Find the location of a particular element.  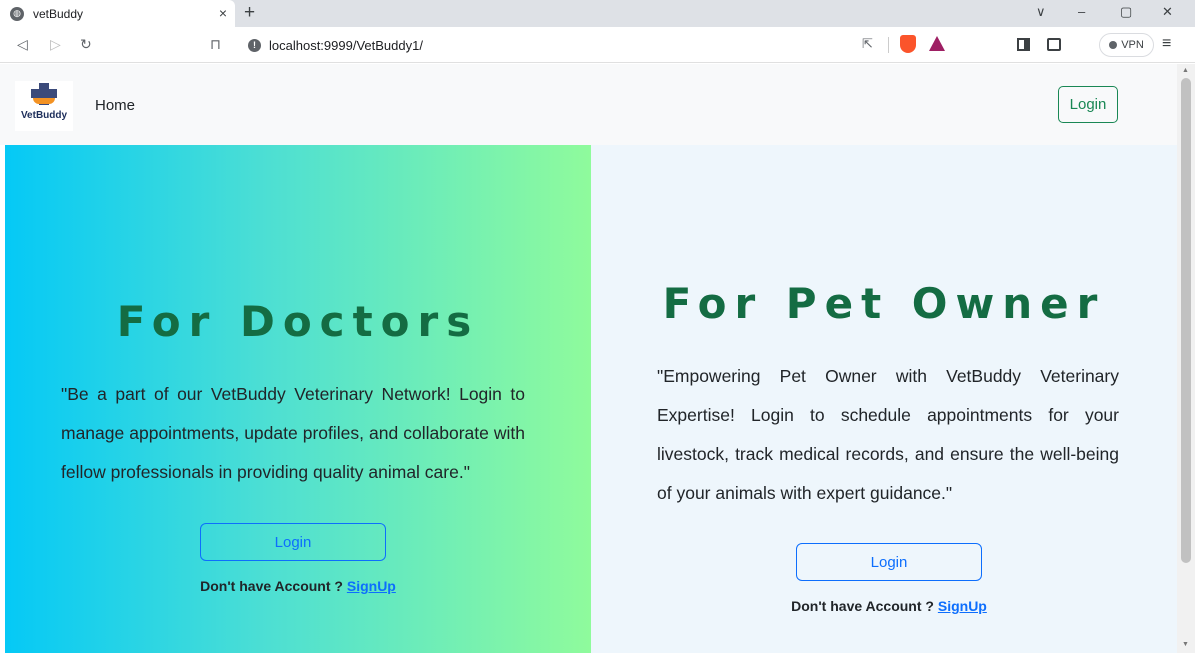

doctors-signup-line: Don't have Account ? SignUp is located at coordinates (298, 586).